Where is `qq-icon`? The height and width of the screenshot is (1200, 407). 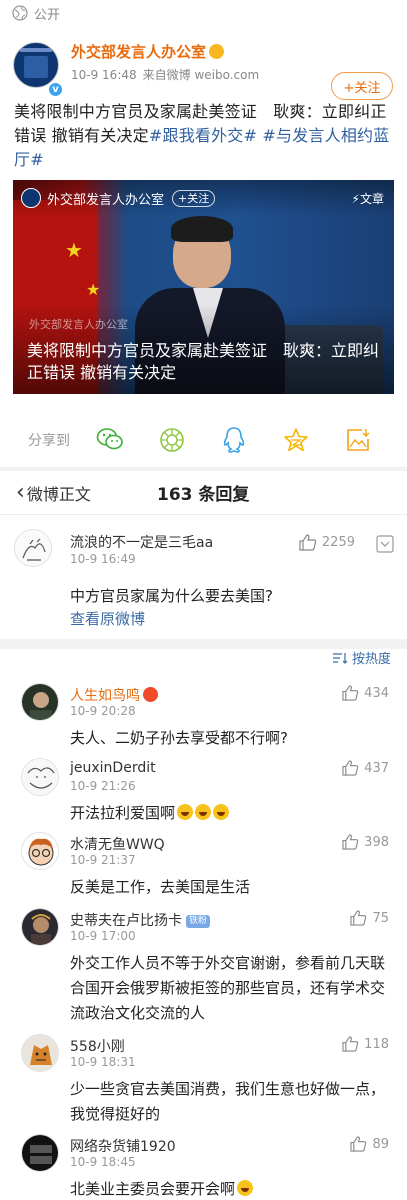
qq-icon is located at coordinates (234, 440).